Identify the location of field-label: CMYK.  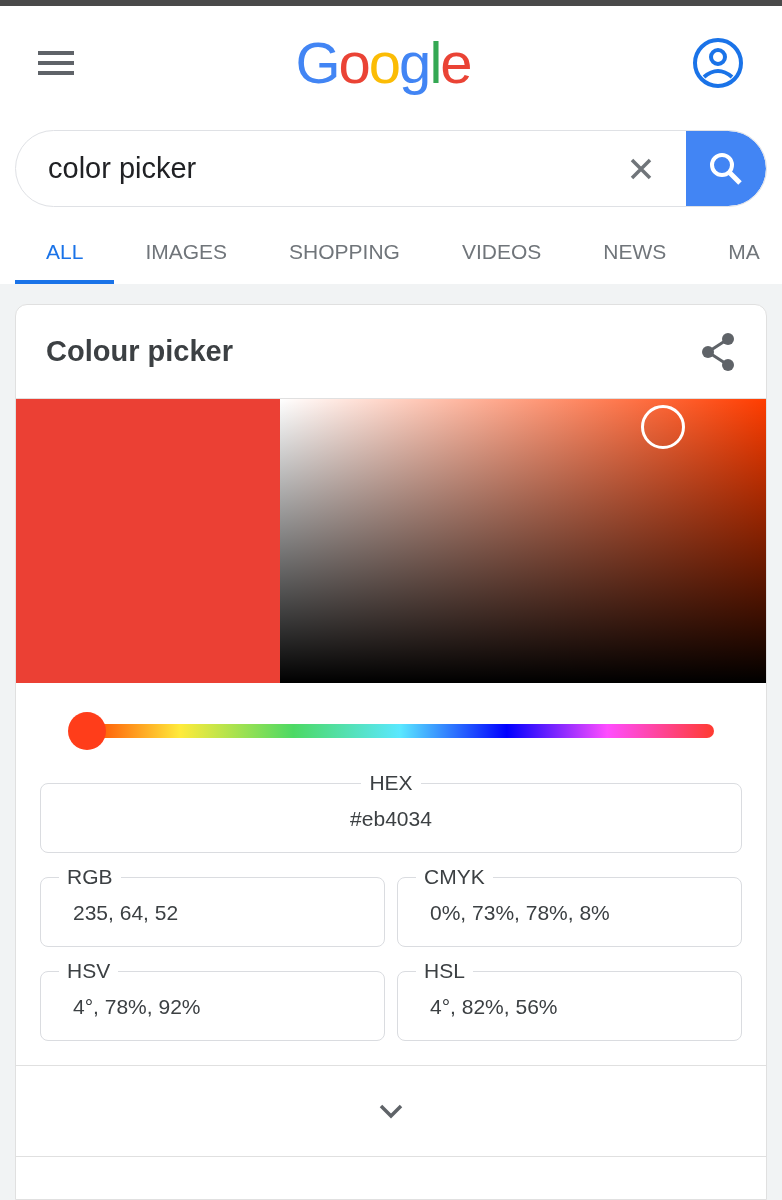
(454, 877).